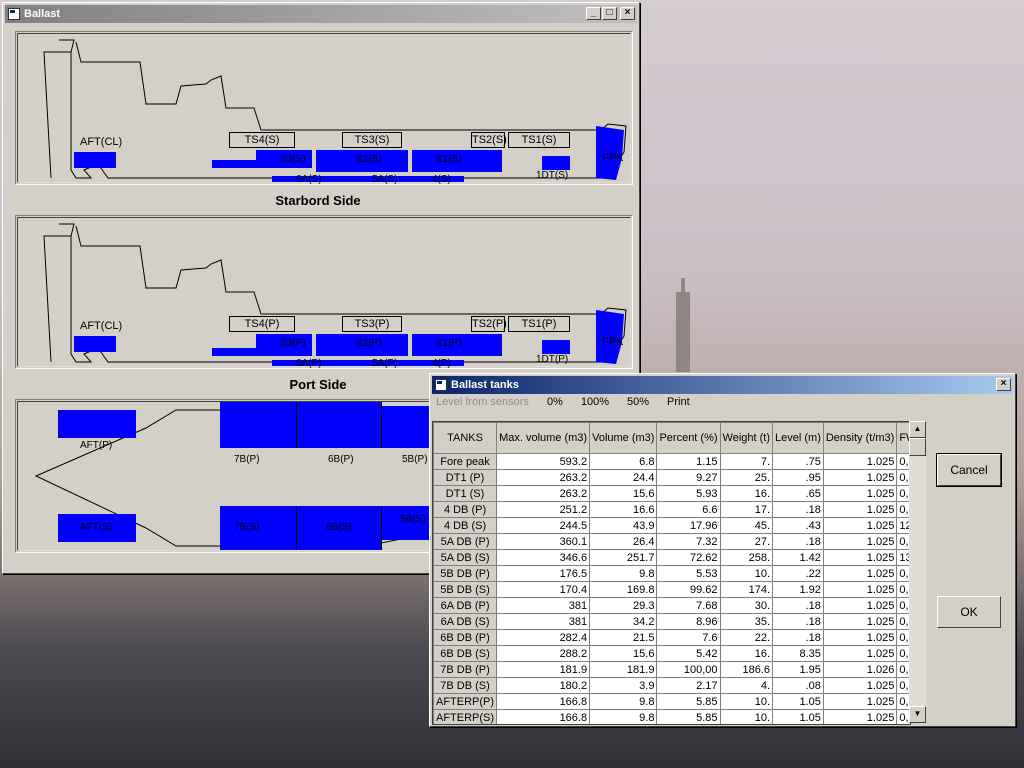  Describe the element at coordinates (465, 716) in the screenshot. I see `table-cell: AFTERP(S)` at that location.